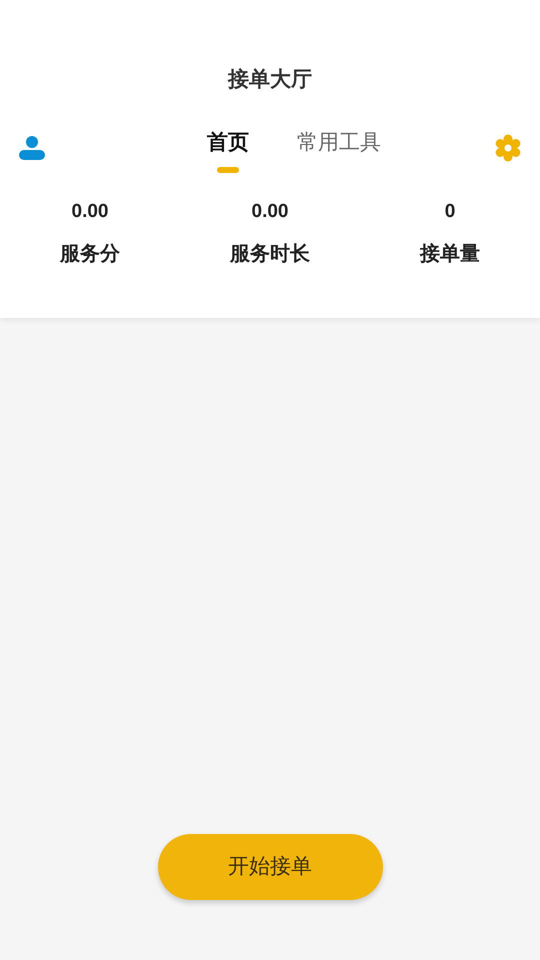 This screenshot has width=540, height=960. What do you see at coordinates (269, 80) in the screenshot?
I see `page-title: 接单大厅` at bounding box center [269, 80].